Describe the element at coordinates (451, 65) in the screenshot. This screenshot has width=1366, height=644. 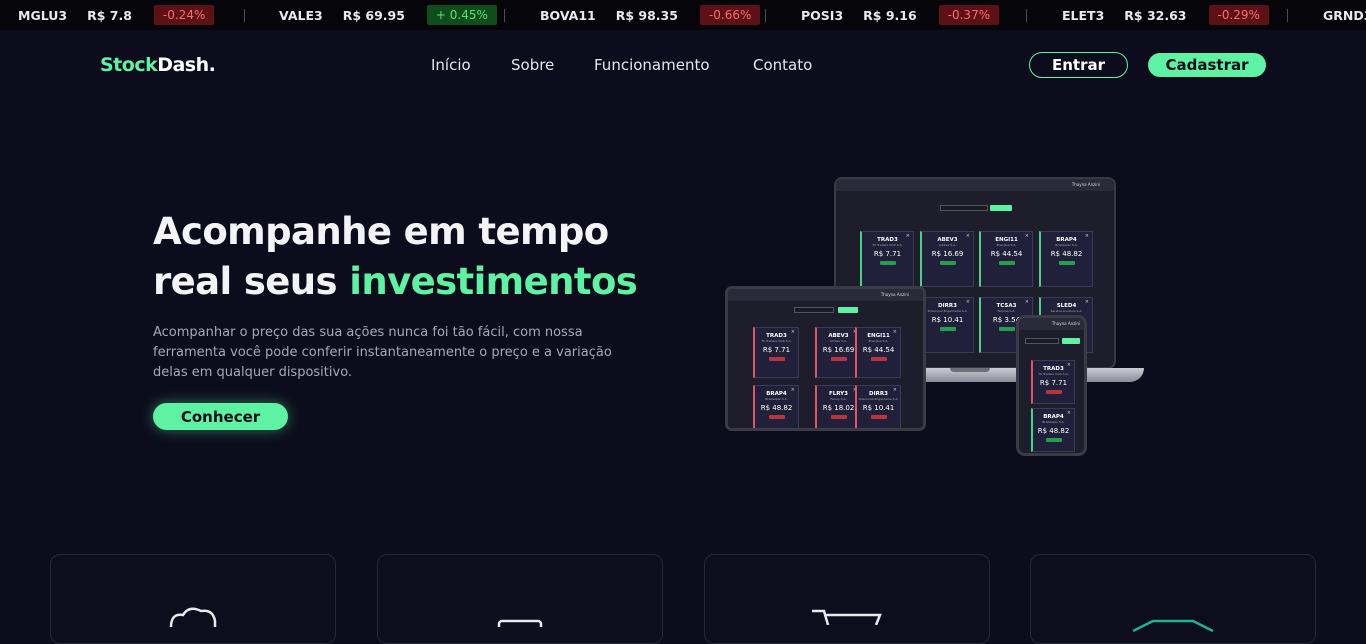
I see `nav-link-inicio: Início` at that location.